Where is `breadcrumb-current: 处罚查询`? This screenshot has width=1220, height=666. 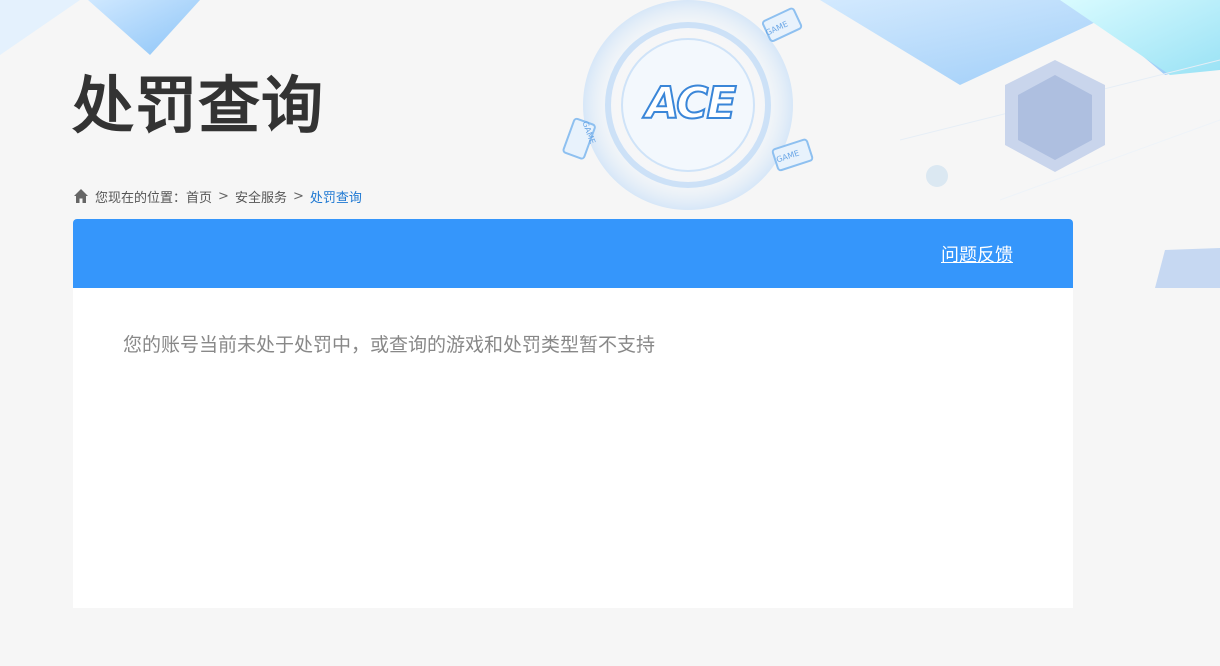
breadcrumb-current: 处罚查询 is located at coordinates (335, 198).